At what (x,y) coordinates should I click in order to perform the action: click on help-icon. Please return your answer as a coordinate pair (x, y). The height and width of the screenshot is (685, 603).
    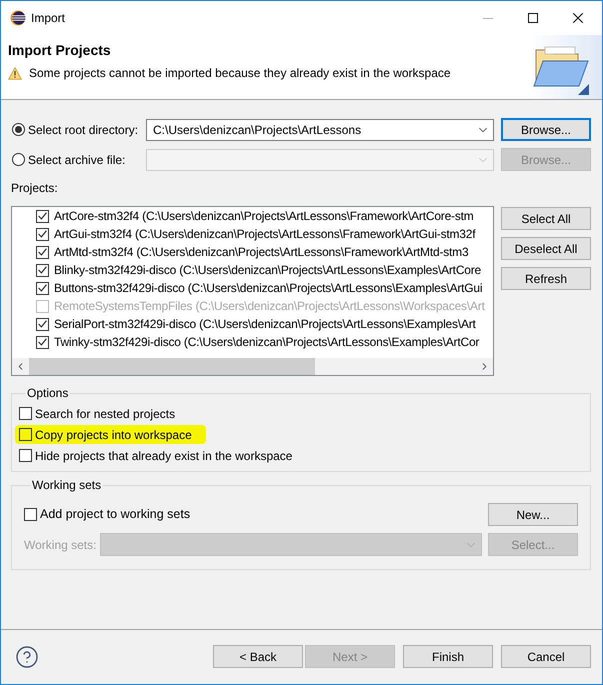
    Looking at the image, I should click on (27, 657).